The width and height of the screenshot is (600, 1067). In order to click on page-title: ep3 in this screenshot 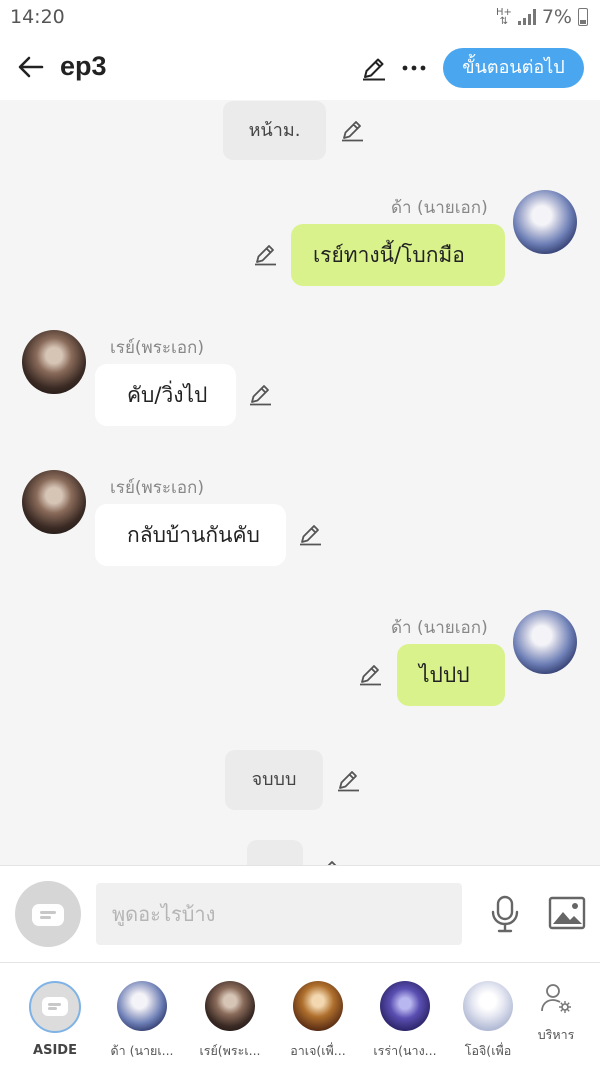, I will do `click(83, 66)`.